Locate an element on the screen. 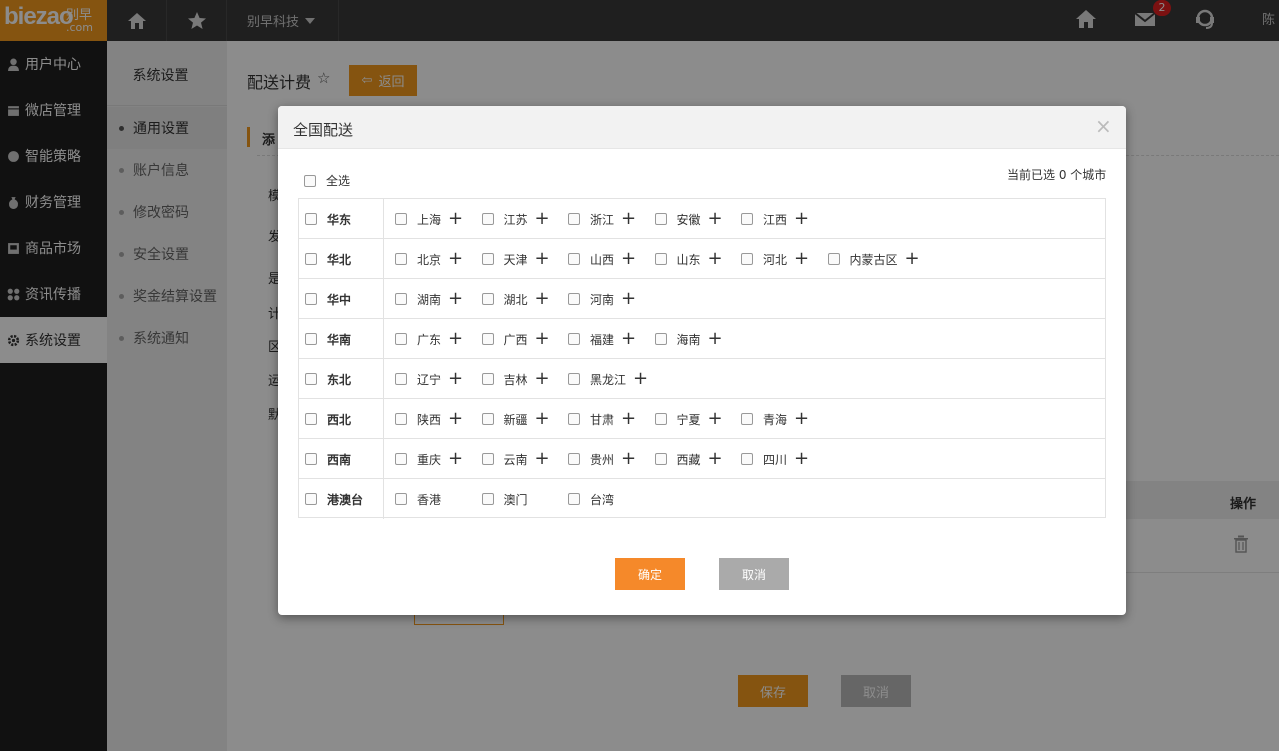 The height and width of the screenshot is (751, 1279). province-checkbox: 新疆 + is located at coordinates (515, 419).